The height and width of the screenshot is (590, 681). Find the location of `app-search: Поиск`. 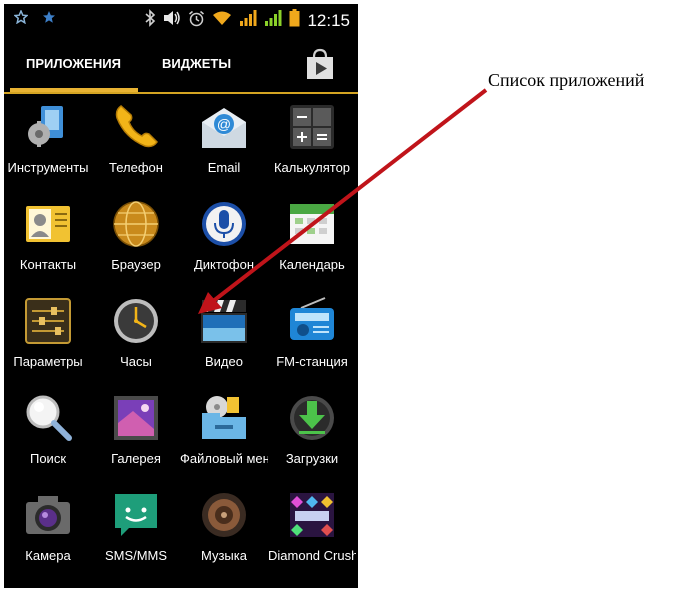

app-search: Поиск is located at coordinates (48, 439).